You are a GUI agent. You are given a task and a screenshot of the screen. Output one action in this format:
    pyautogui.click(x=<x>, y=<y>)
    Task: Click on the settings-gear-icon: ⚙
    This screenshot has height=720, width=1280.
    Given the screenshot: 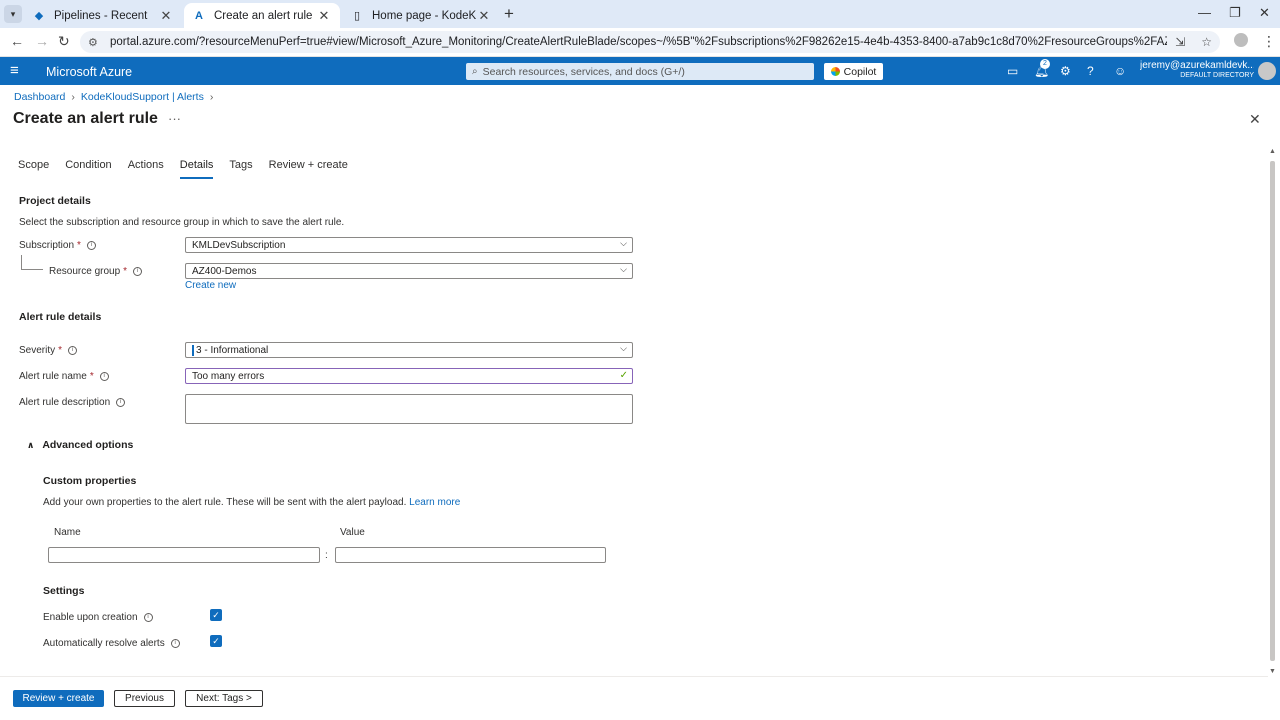 What is the action you would take?
    pyautogui.click(x=1065, y=71)
    